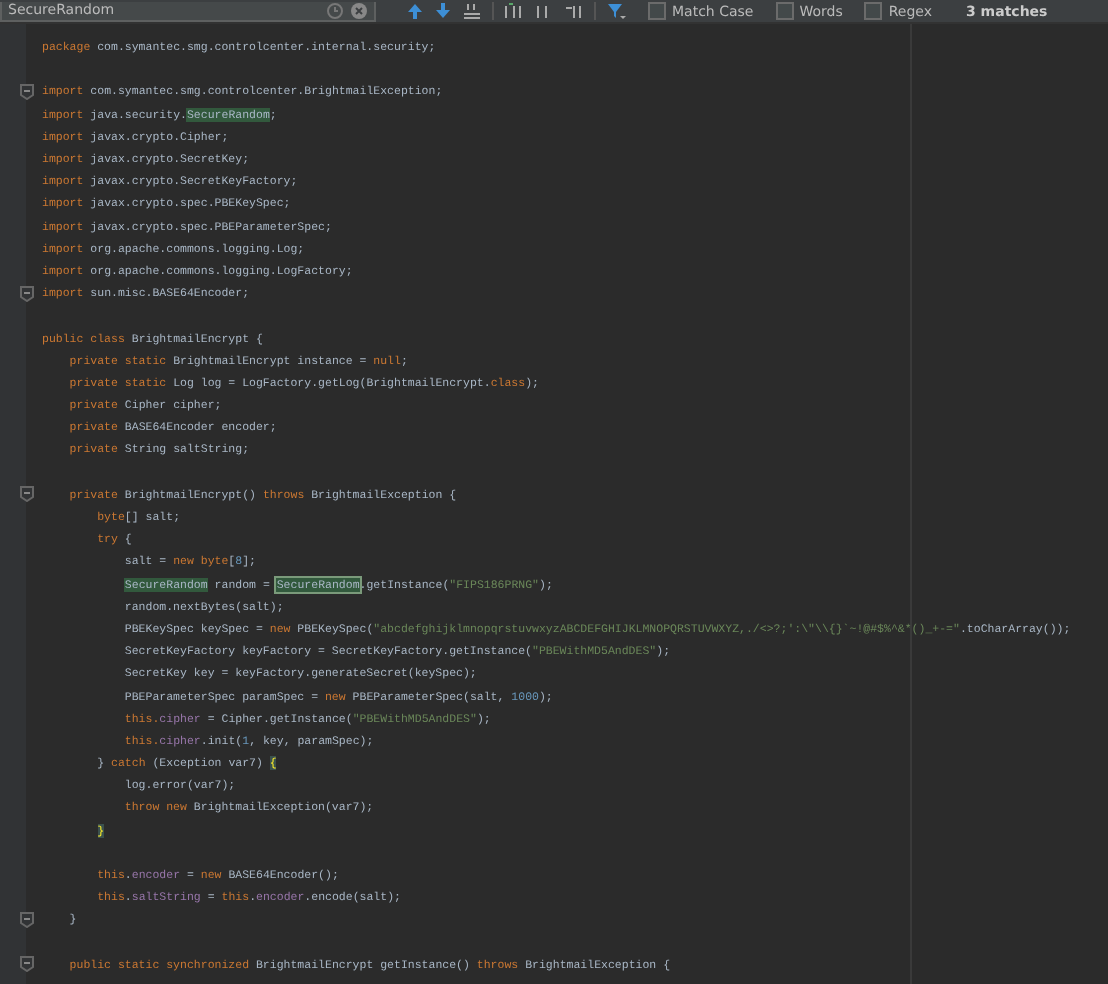 This screenshot has height=984, width=1108. What do you see at coordinates (443, 11) in the screenshot?
I see `arrow-down-icon` at bounding box center [443, 11].